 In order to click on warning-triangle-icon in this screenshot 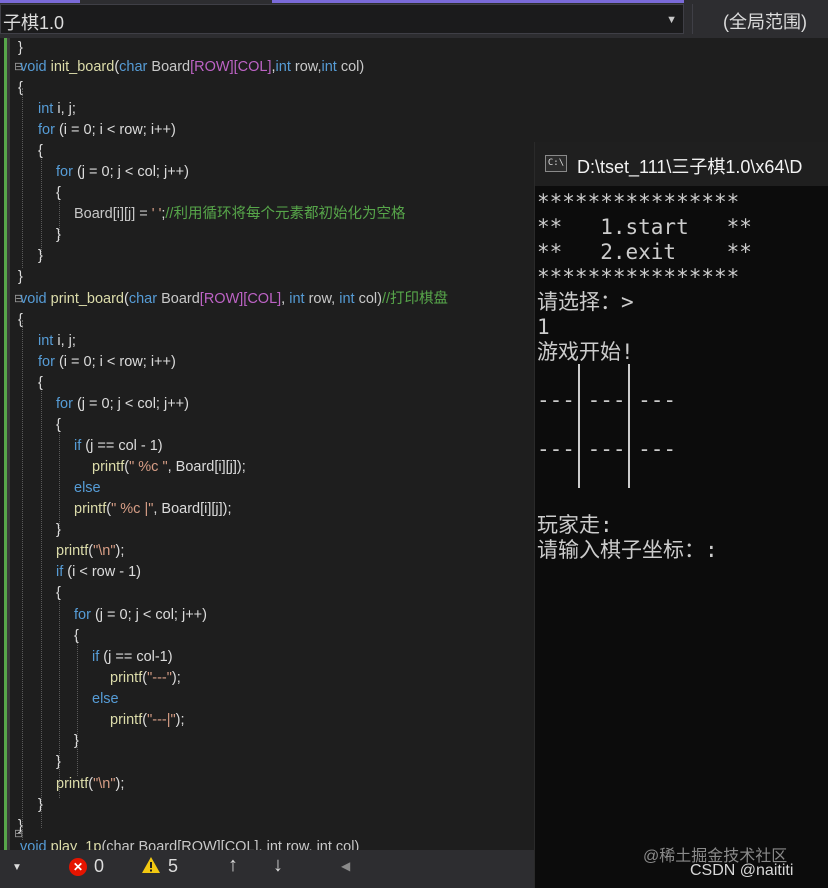, I will do `click(151, 865)`.